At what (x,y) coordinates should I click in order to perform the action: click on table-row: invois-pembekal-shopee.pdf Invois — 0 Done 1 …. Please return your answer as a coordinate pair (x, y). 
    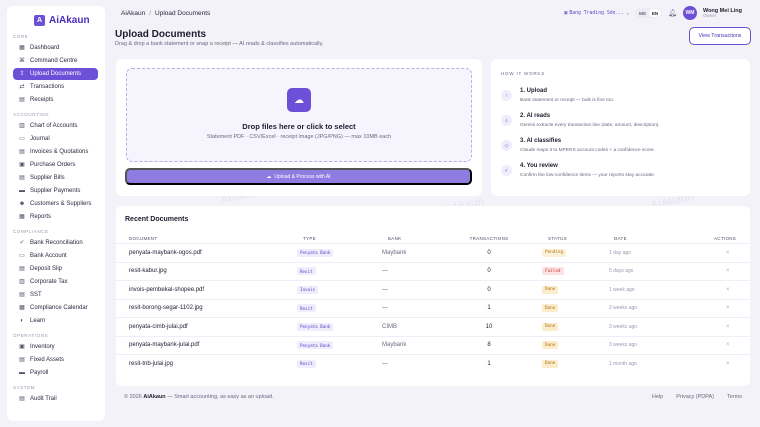
    Looking at the image, I should click on (433, 289).